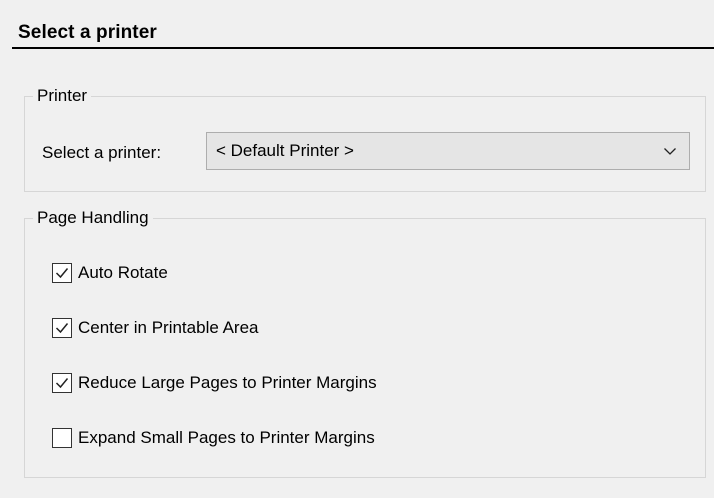 Image resolution: width=714 pixels, height=498 pixels. I want to click on printer-dropdown-value: < Default Printer >, so click(285, 150).